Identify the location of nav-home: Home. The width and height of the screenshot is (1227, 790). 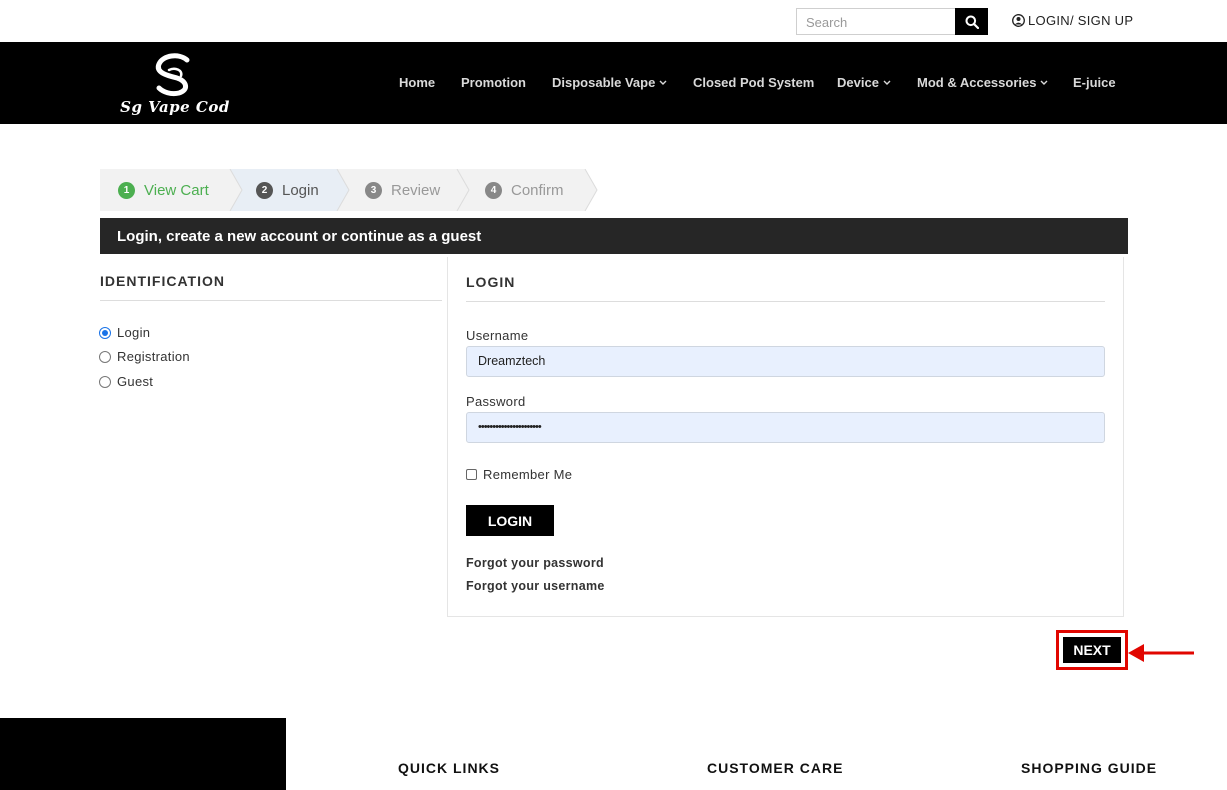
(417, 82).